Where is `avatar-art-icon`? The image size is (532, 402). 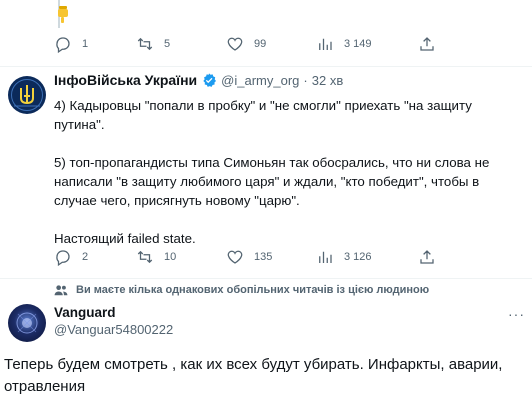
avatar-art-icon is located at coordinates (27, 323).